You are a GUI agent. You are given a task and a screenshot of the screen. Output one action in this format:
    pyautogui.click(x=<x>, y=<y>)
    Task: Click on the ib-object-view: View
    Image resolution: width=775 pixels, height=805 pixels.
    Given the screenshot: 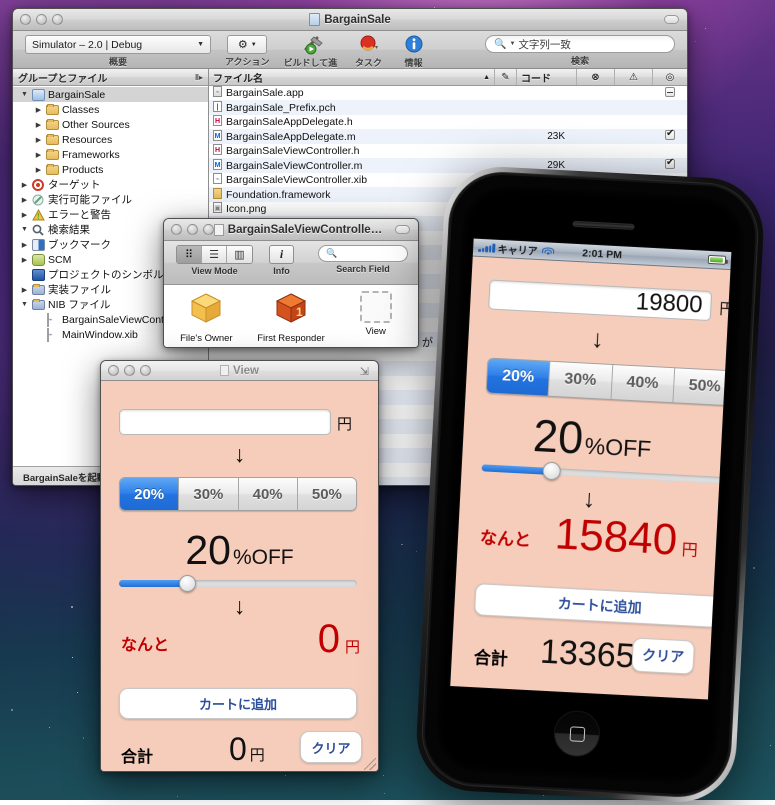 What is the action you would take?
    pyautogui.click(x=375, y=319)
    